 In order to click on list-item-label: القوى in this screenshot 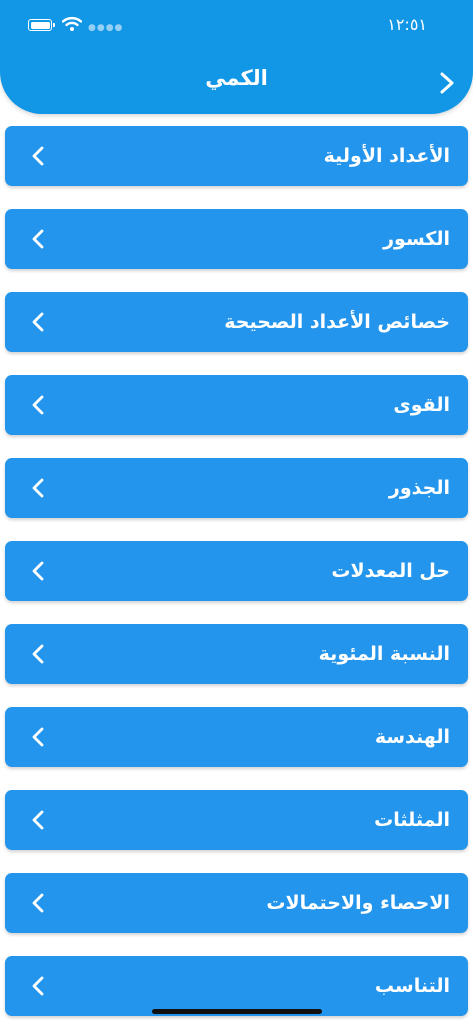, I will do `click(421, 405)`.